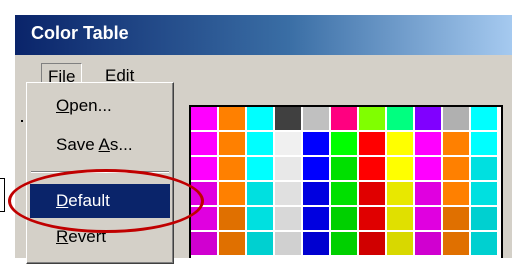  I want to click on background-window-edge, so click(2, 195).